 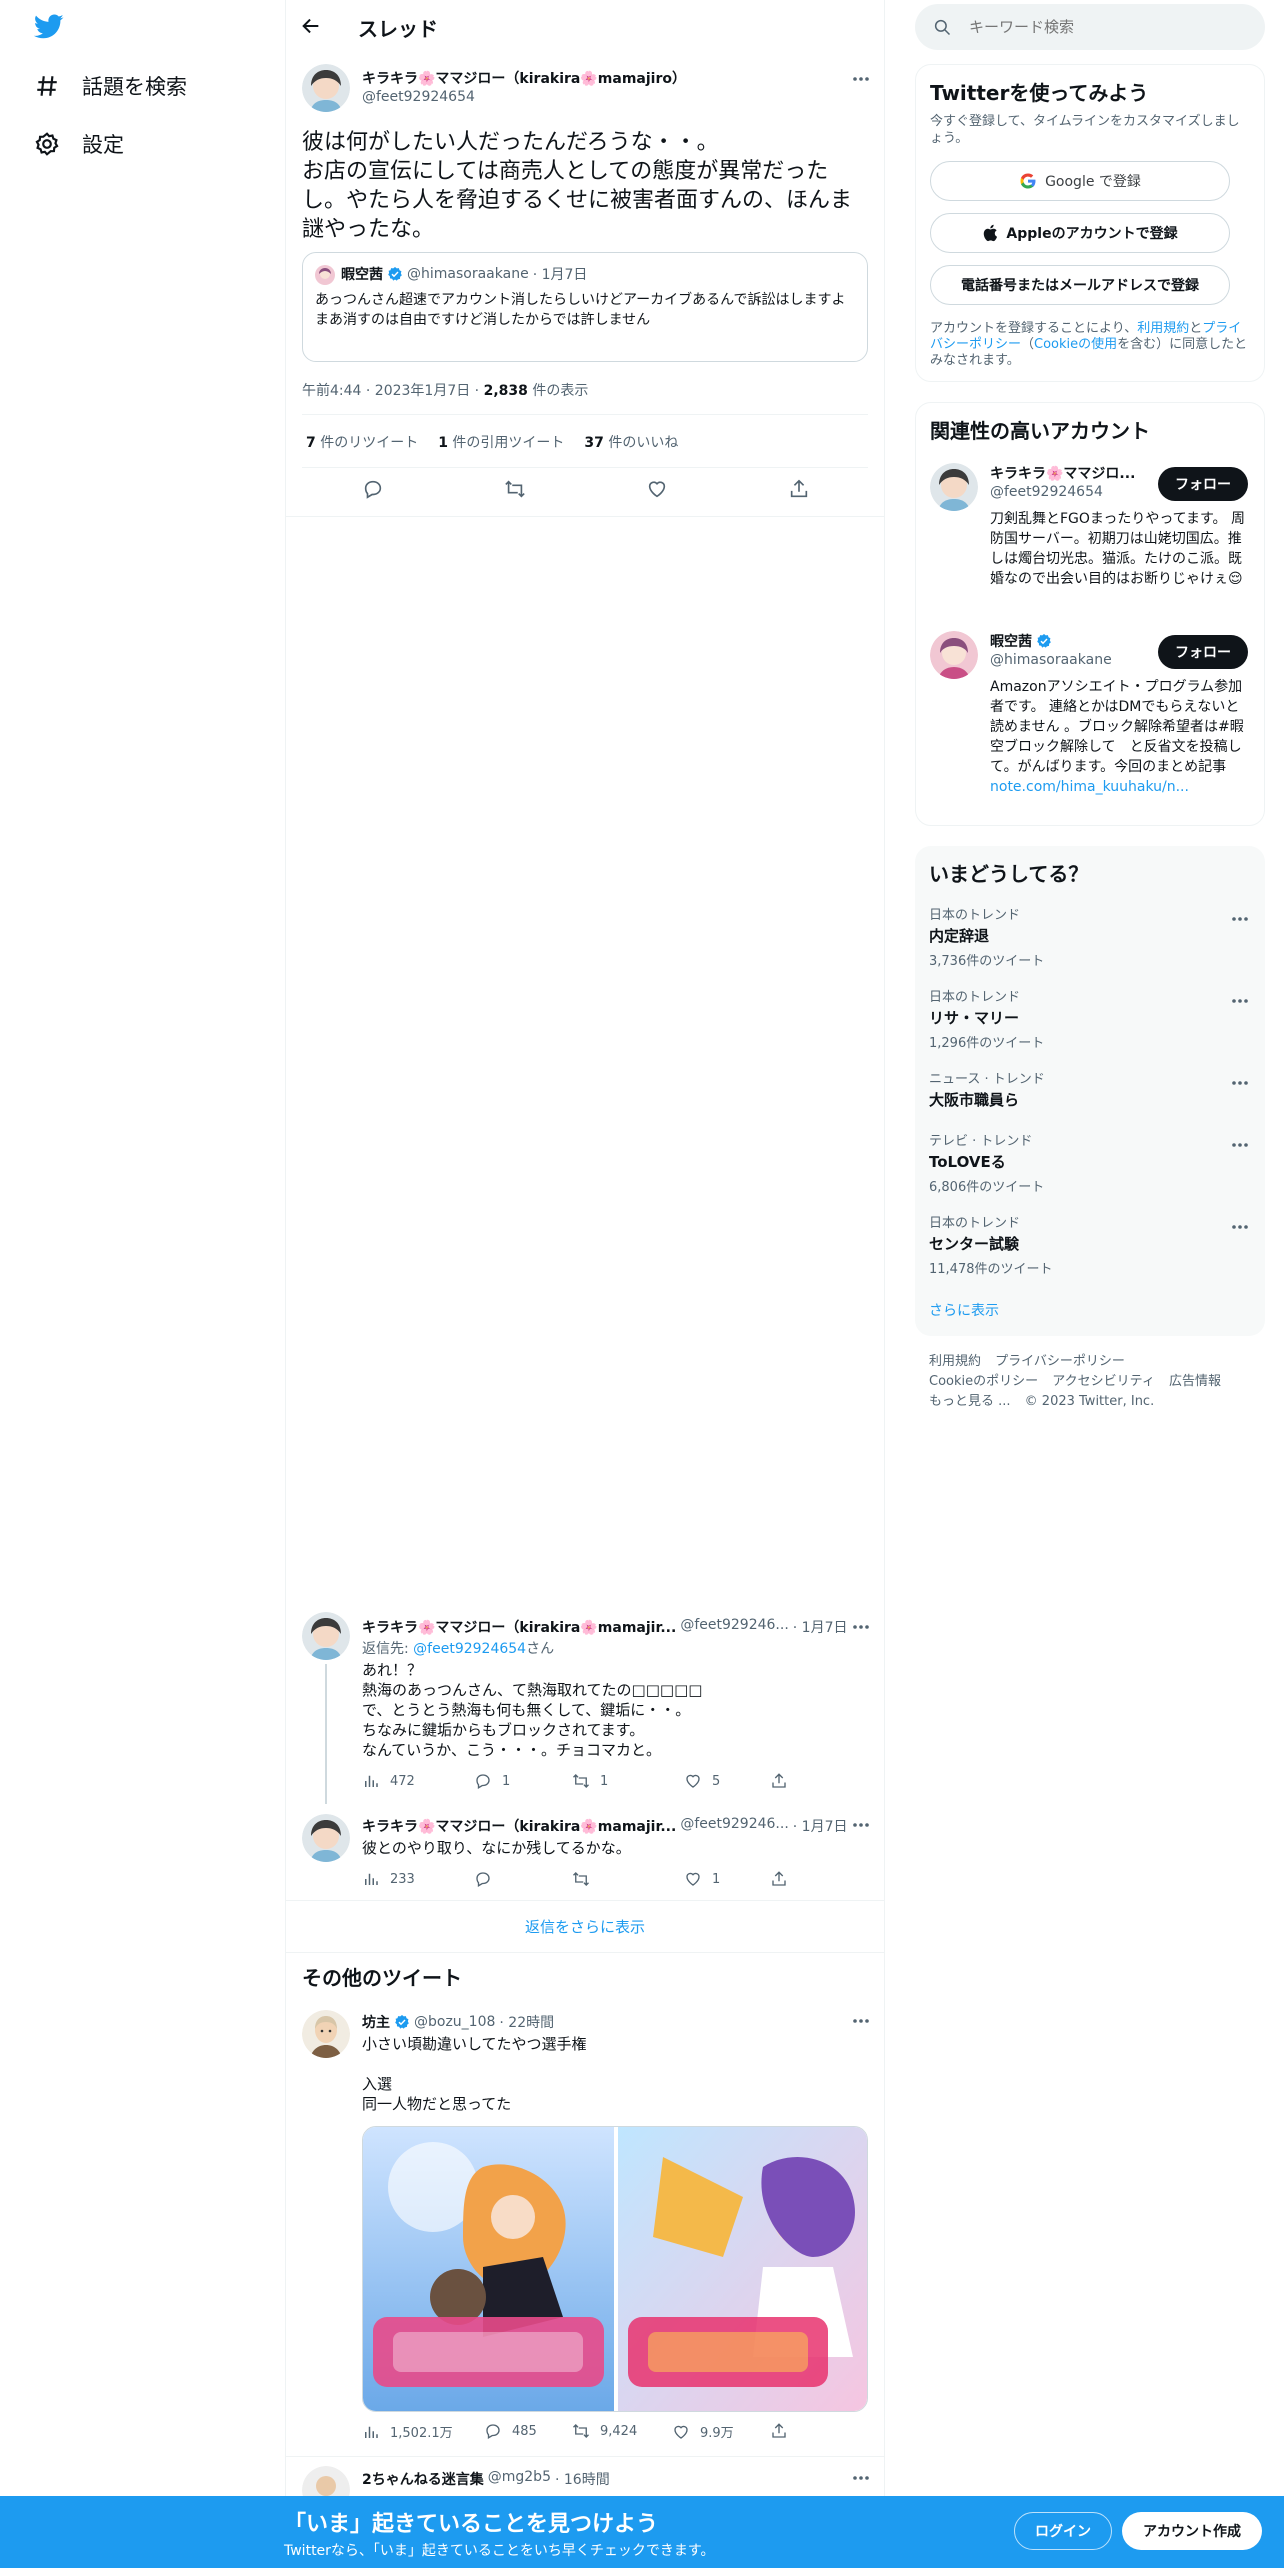 I want to click on retweet-action: 9,424, so click(x=604, y=2431).